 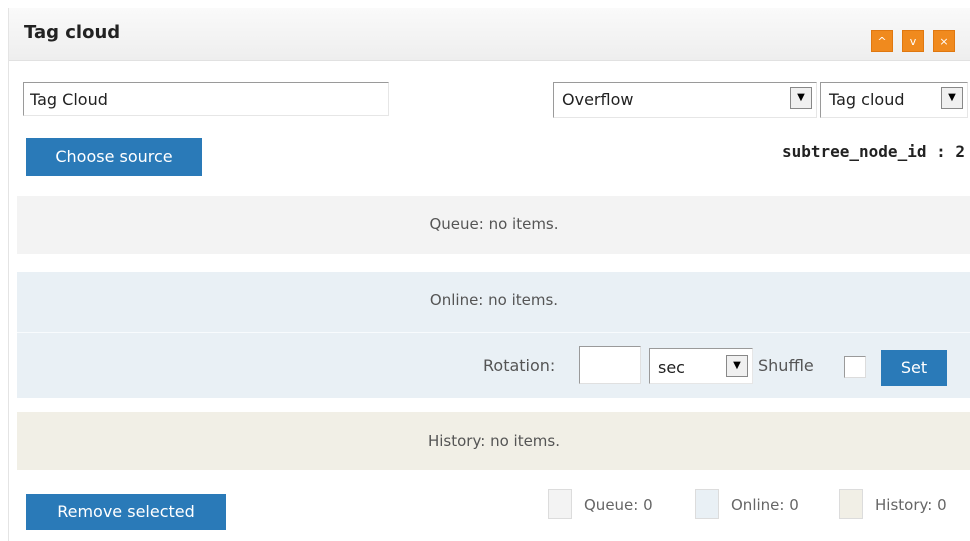 What do you see at coordinates (855, 367) in the screenshot?
I see `shuffle-checkbox` at bounding box center [855, 367].